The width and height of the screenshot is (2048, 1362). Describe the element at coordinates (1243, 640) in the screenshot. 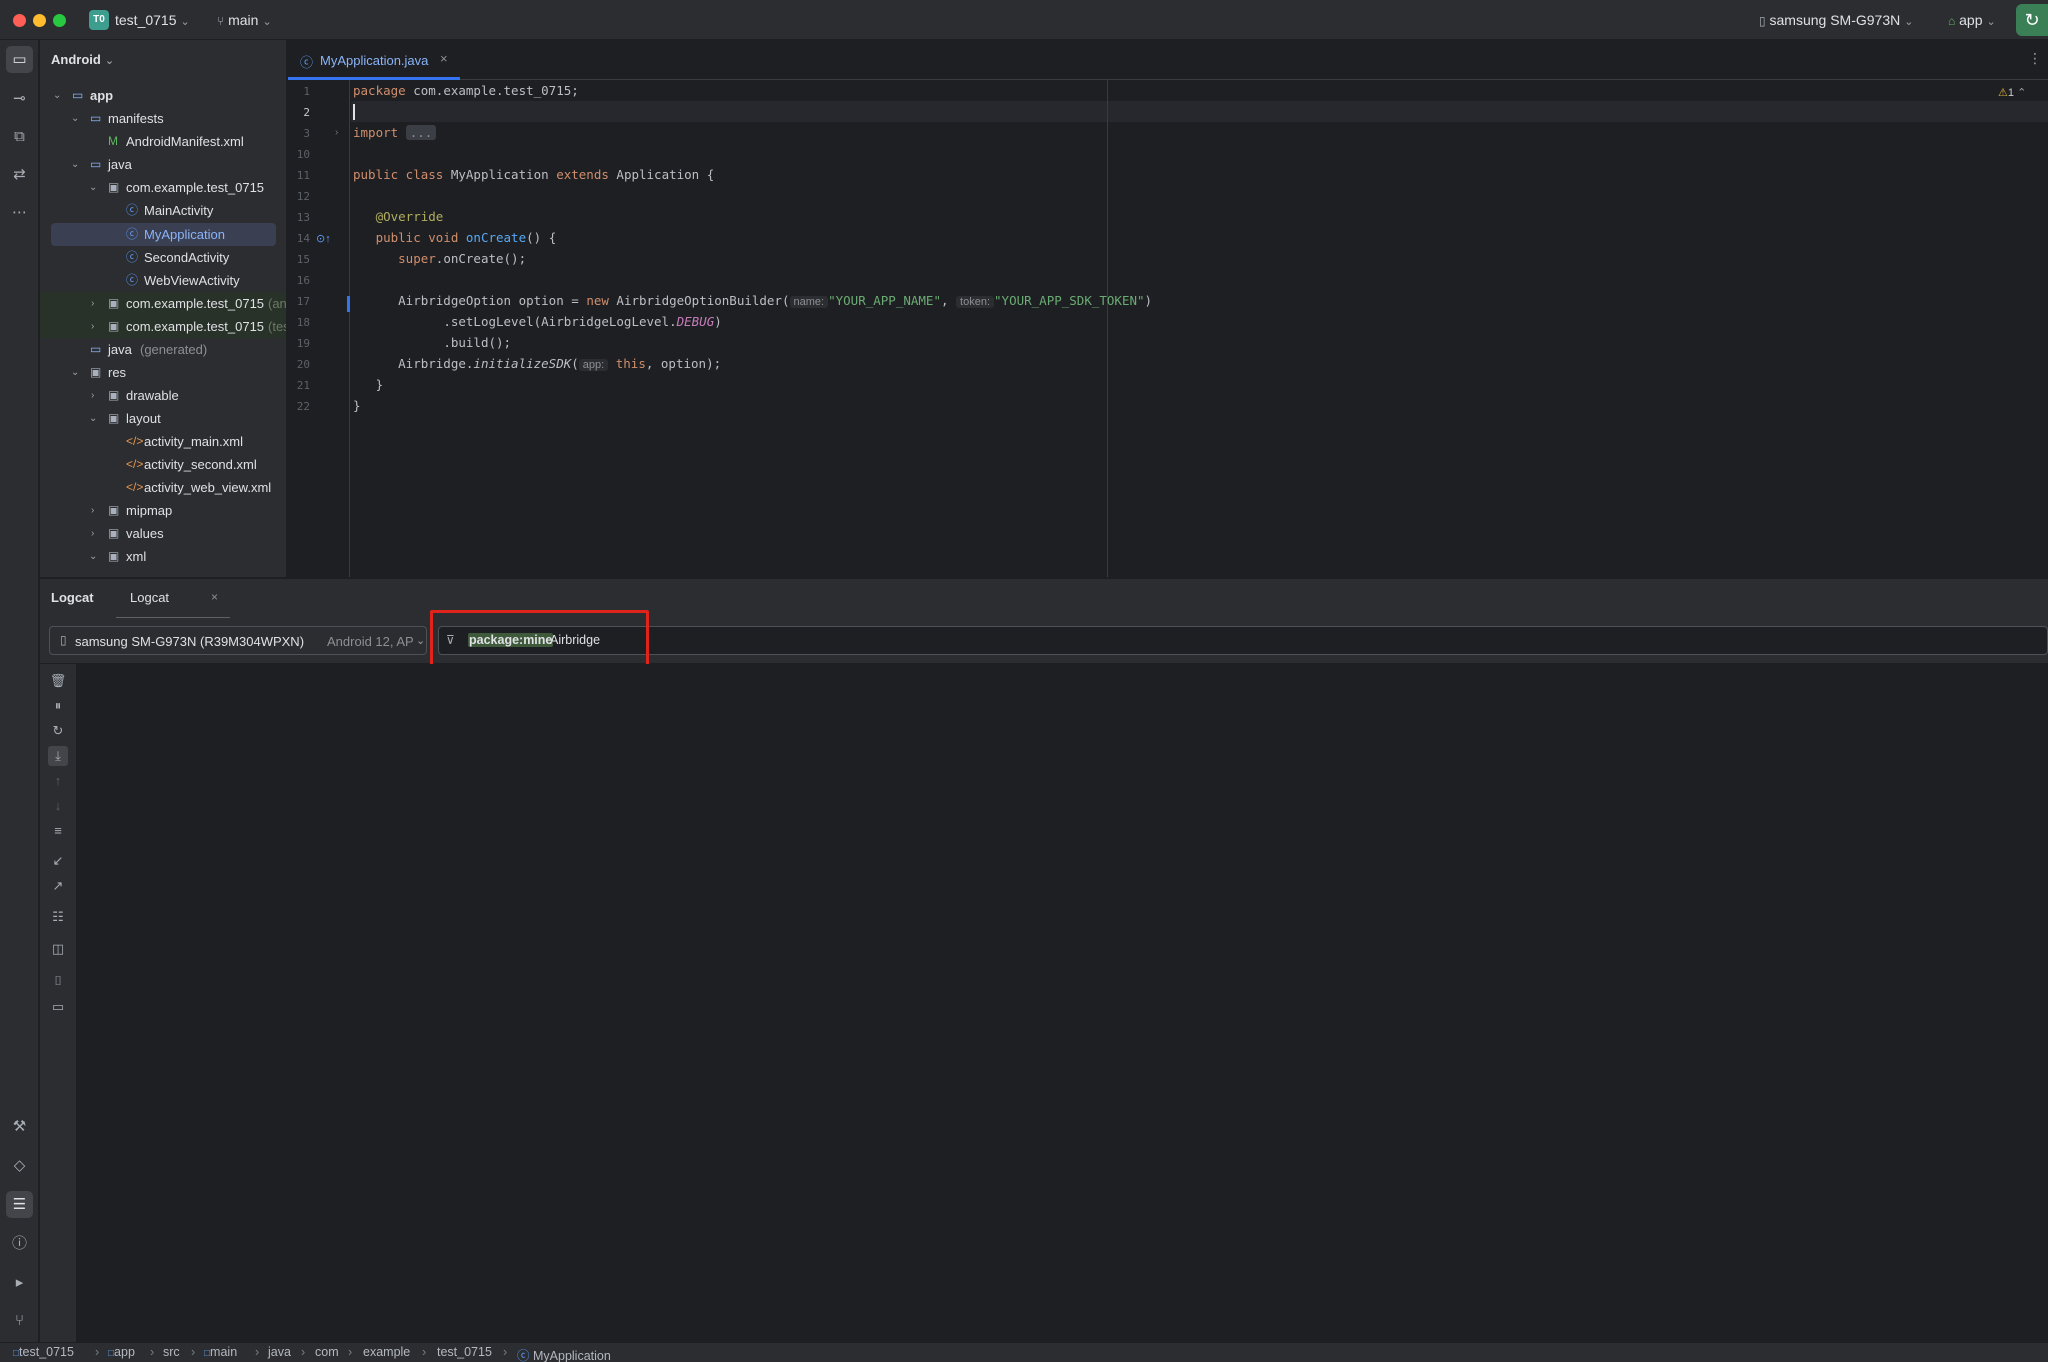

I see `logcat-filter-input: ⊽ package:mine Airbridge` at that location.